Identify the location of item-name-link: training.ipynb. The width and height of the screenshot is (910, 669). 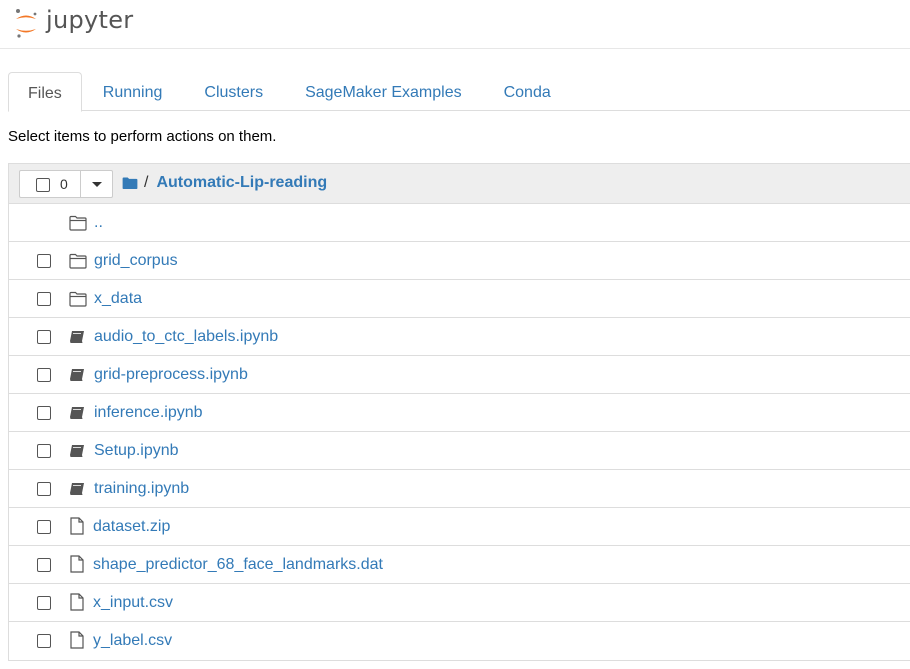
(141, 489).